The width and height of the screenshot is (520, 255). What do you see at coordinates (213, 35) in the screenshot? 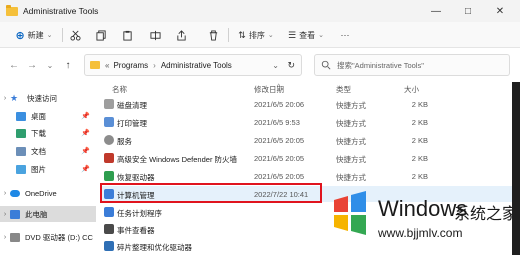
I see `delete-button` at bounding box center [213, 35].